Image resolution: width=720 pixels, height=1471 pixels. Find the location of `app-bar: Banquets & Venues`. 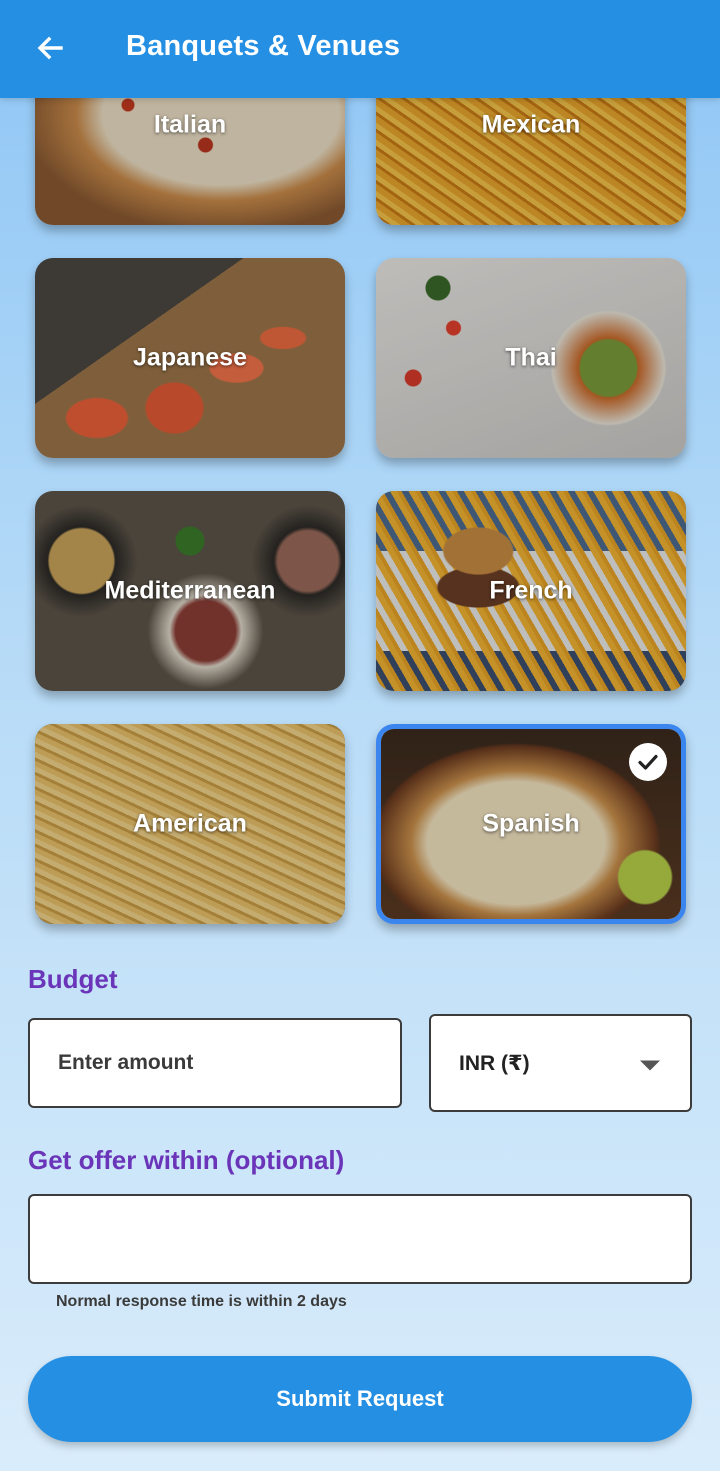

app-bar: Banquets & Venues is located at coordinates (360, 49).